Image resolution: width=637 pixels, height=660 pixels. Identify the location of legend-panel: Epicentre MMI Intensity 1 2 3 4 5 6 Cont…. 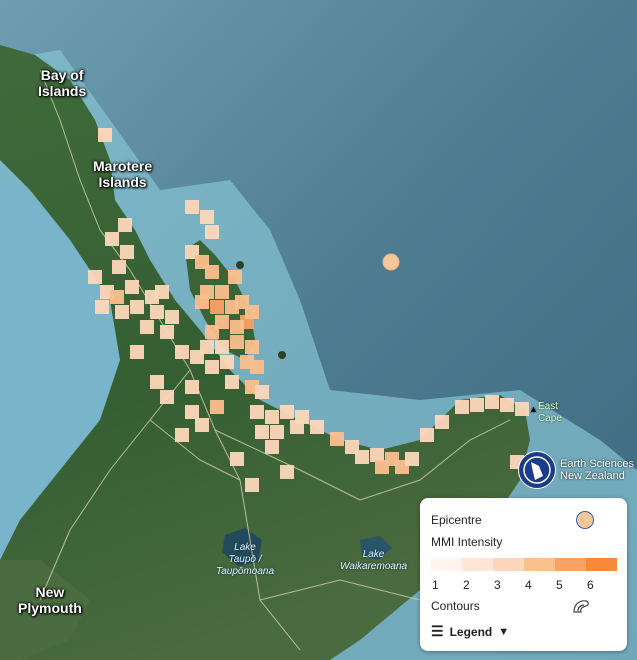
(523, 574).